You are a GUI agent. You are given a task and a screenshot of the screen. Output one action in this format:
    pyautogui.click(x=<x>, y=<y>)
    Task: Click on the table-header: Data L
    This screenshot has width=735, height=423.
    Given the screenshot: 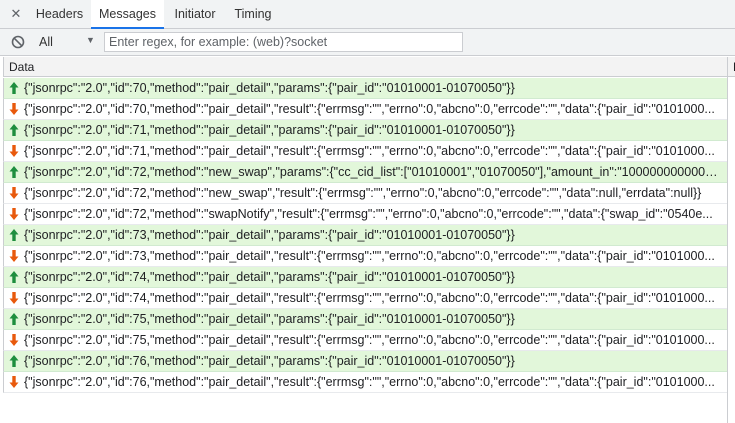 What is the action you would take?
    pyautogui.click(x=369, y=67)
    